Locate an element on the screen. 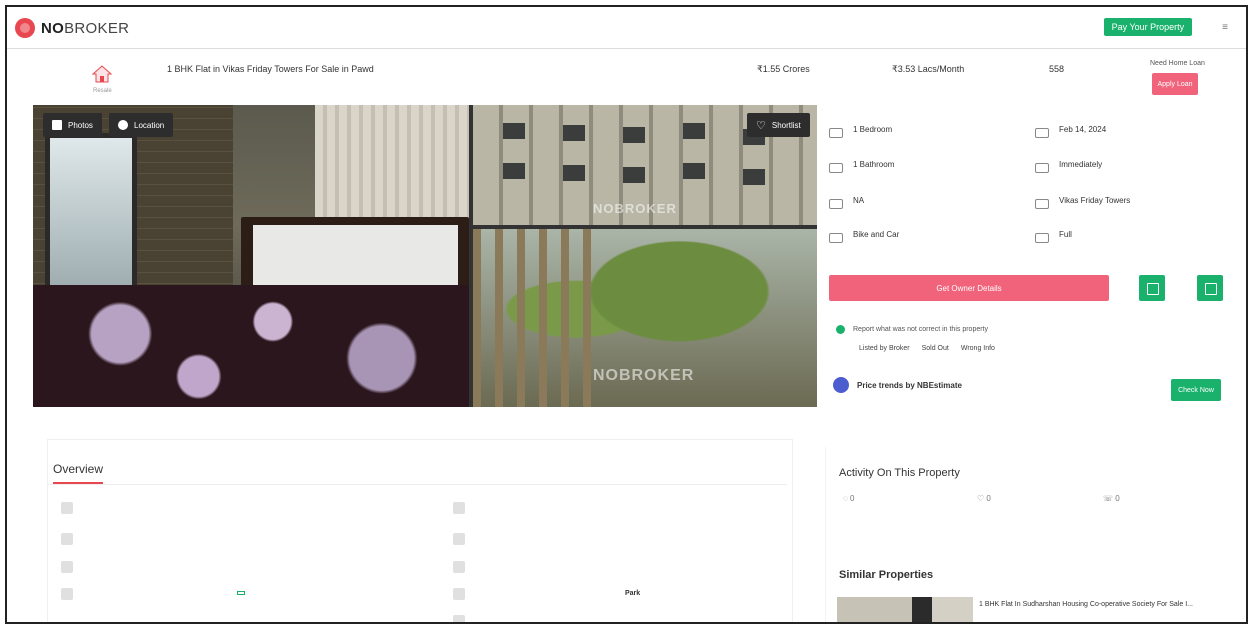  camera-icon is located at coordinates (57, 125).